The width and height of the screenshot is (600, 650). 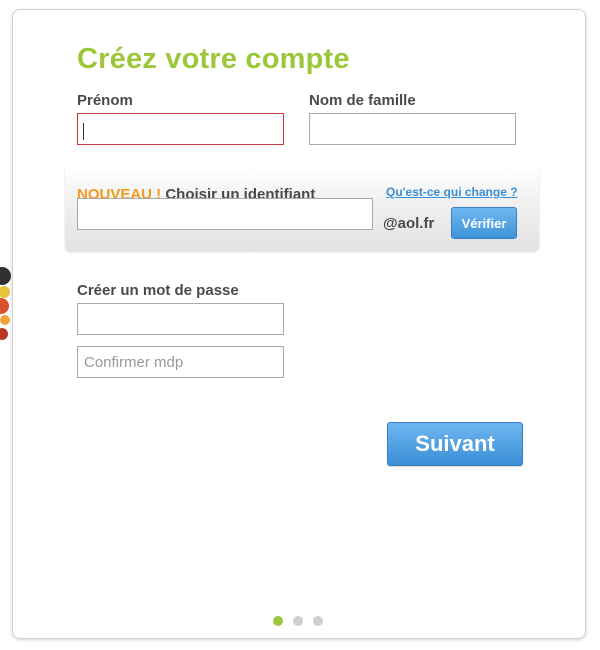 I want to click on what-changes-link: Qu'est-ce qui change ?, so click(x=452, y=192).